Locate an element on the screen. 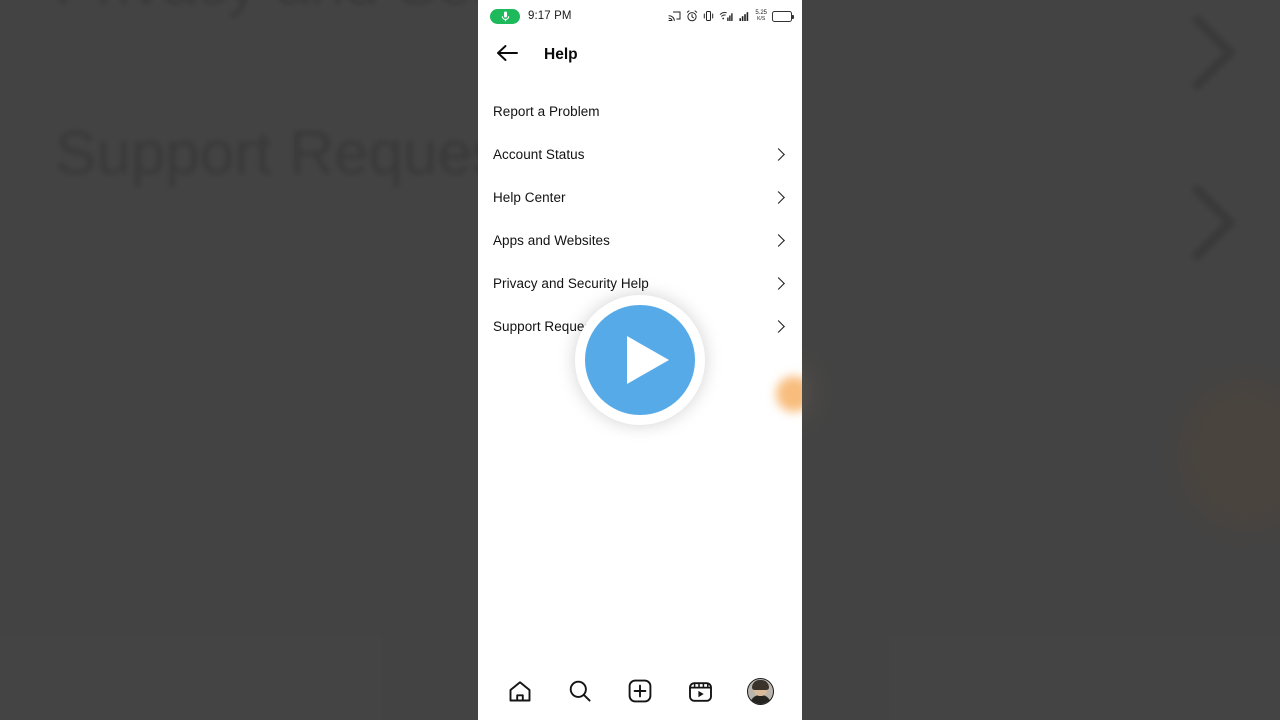 The height and width of the screenshot is (720, 1280). network-speed-unit: K/S is located at coordinates (761, 19).